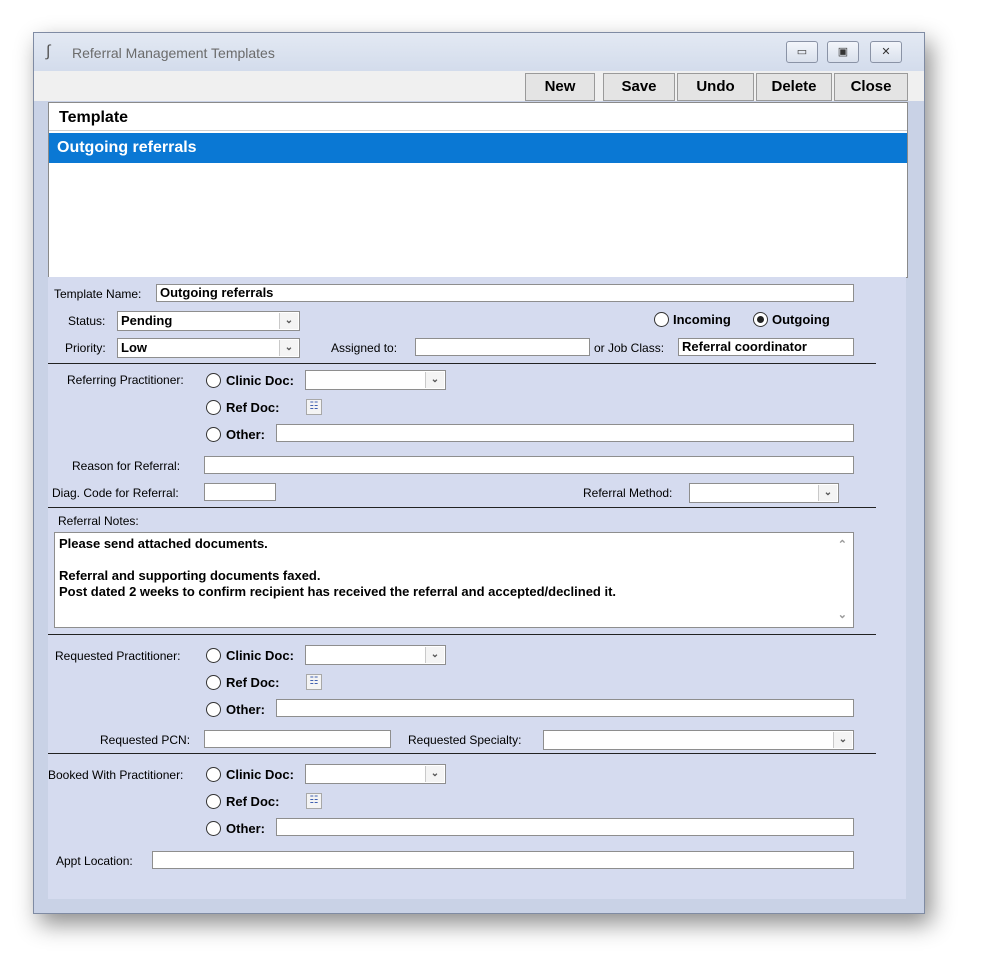  Describe the element at coordinates (94, 861) in the screenshot. I see `appt-location-label: Appt Location:` at that location.